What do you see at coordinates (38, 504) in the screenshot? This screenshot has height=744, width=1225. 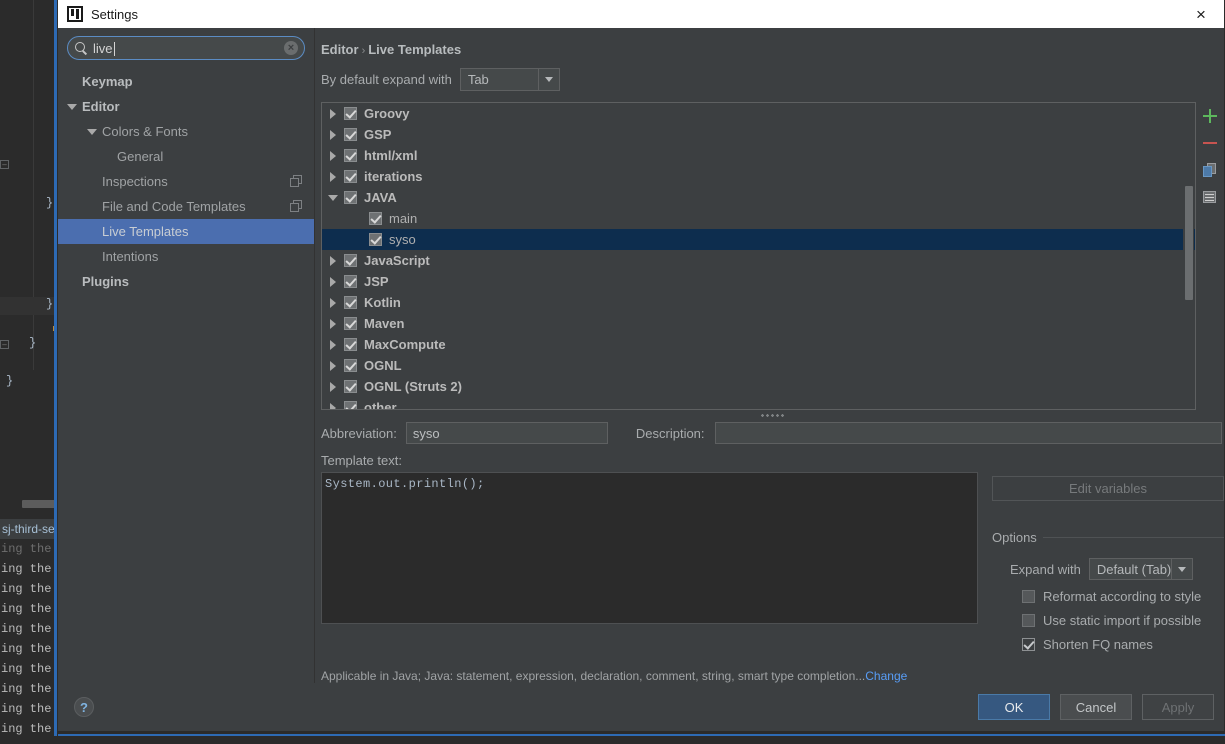 I see `editor-horizontal-scrollbar` at bounding box center [38, 504].